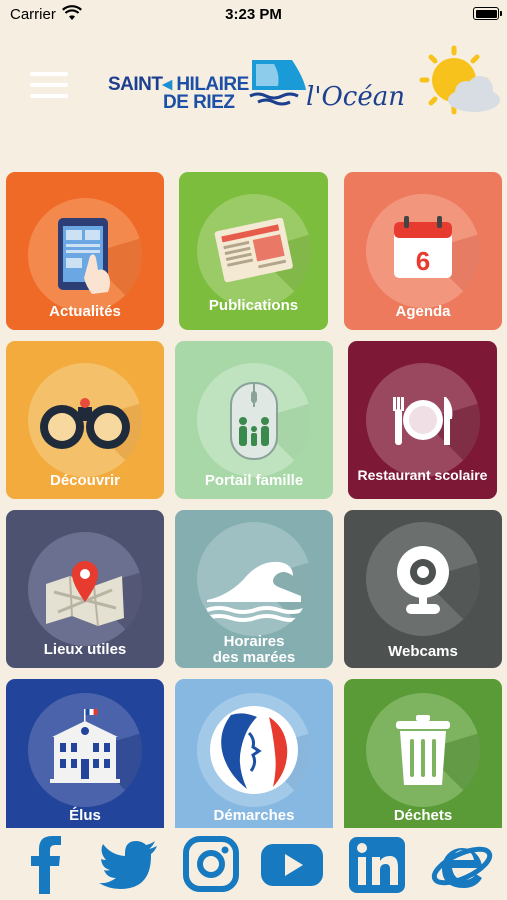  I want to click on map-pin-icon, so click(94, 603).